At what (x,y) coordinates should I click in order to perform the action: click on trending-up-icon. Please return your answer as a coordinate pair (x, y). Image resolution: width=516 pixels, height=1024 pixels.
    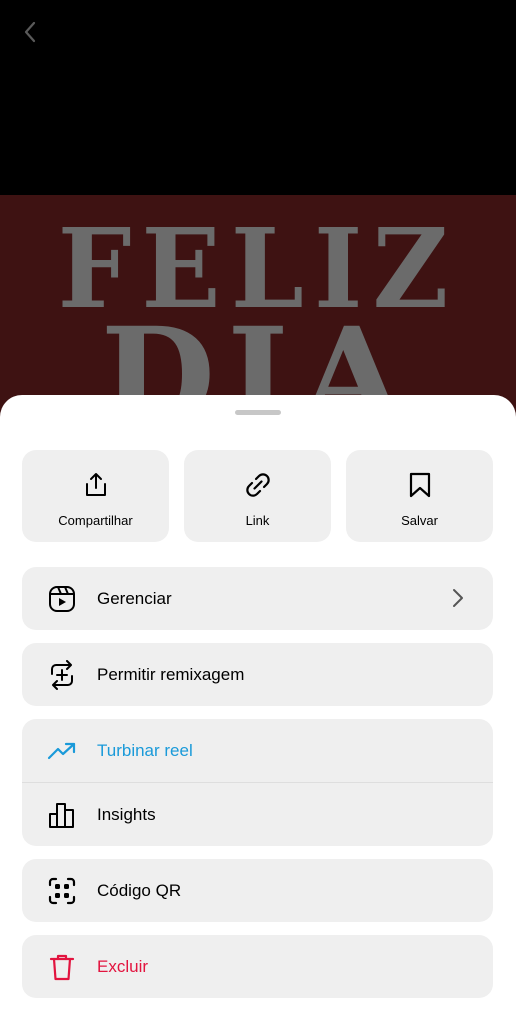
    Looking at the image, I should click on (62, 751).